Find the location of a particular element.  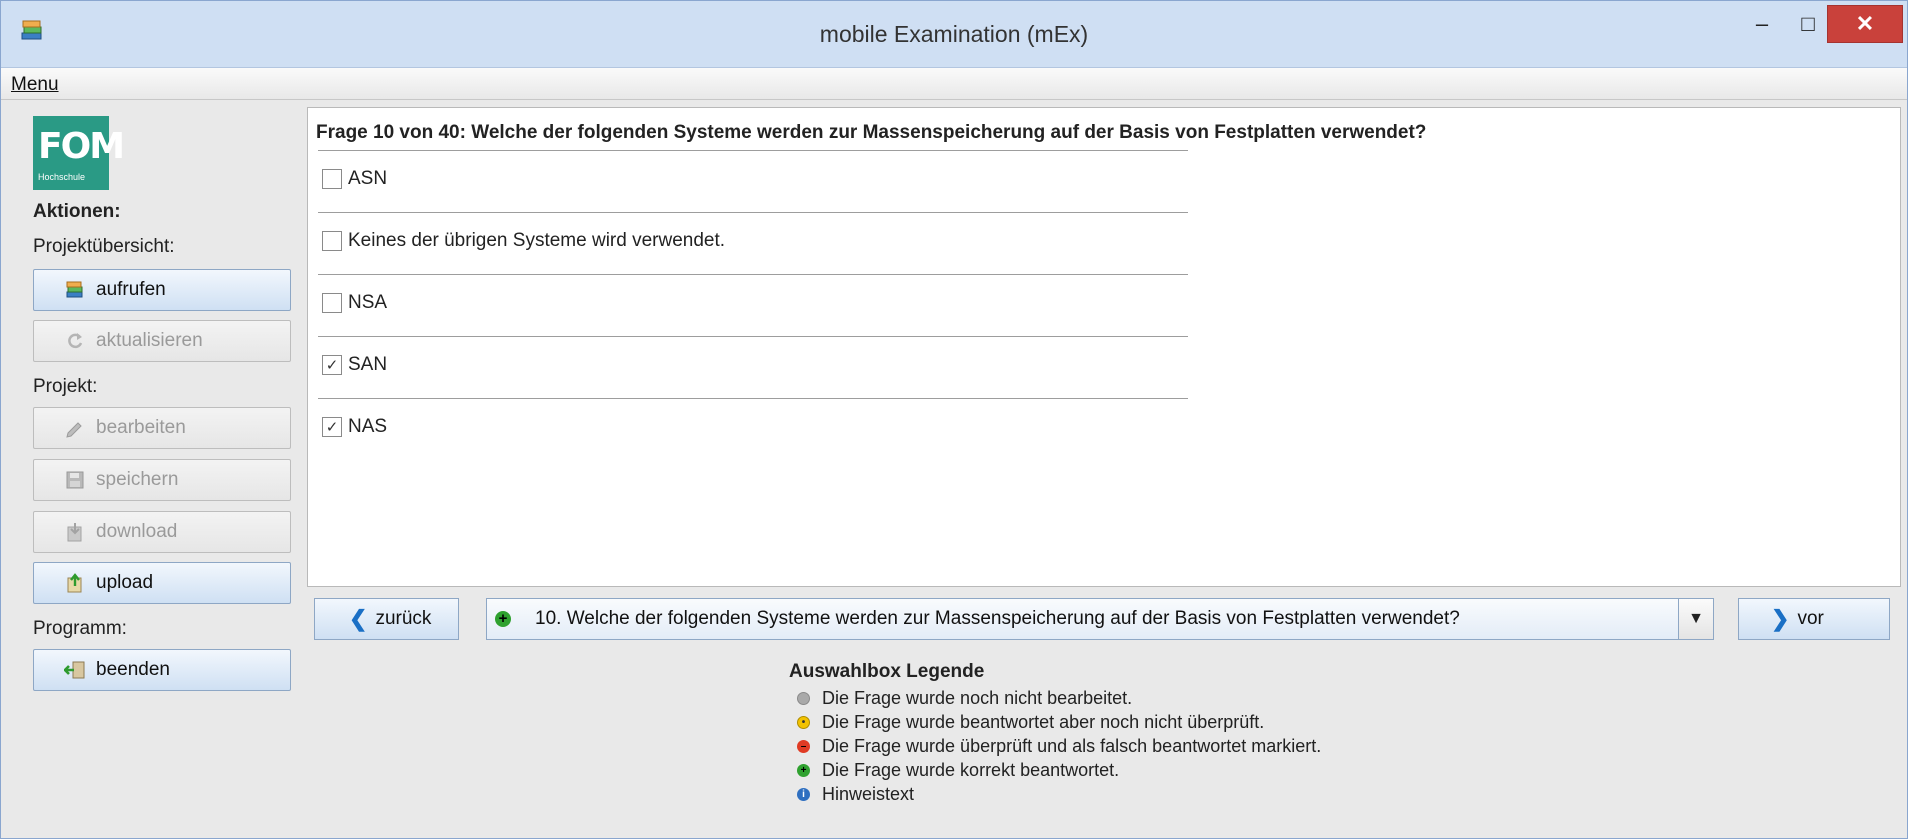

aufrufen-label: aufrufen is located at coordinates (131, 289).